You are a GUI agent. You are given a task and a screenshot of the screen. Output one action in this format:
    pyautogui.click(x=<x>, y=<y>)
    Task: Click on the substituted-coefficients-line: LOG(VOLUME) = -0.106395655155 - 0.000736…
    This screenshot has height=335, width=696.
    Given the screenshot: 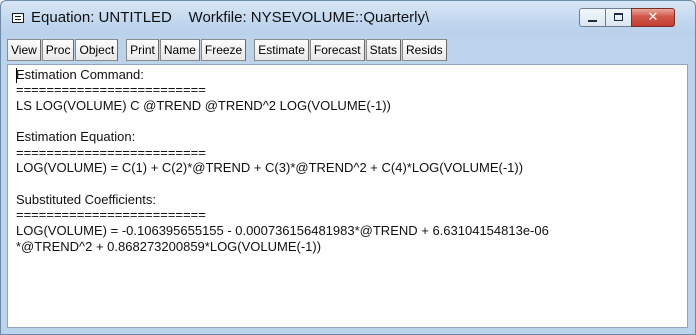 What is the action you would take?
    pyautogui.click(x=282, y=230)
    